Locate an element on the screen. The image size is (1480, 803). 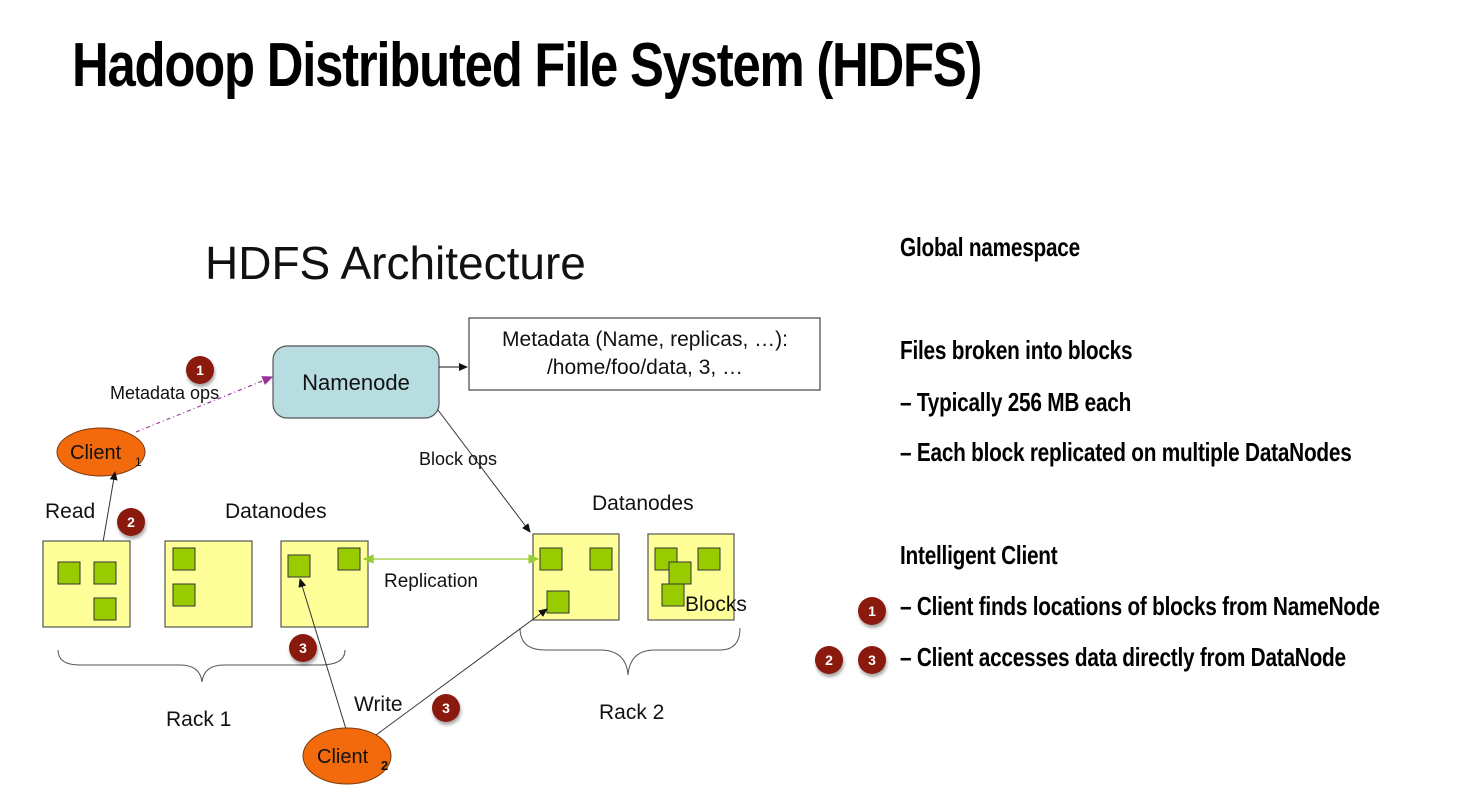
datanode-rack2-a is located at coordinates (576, 577).